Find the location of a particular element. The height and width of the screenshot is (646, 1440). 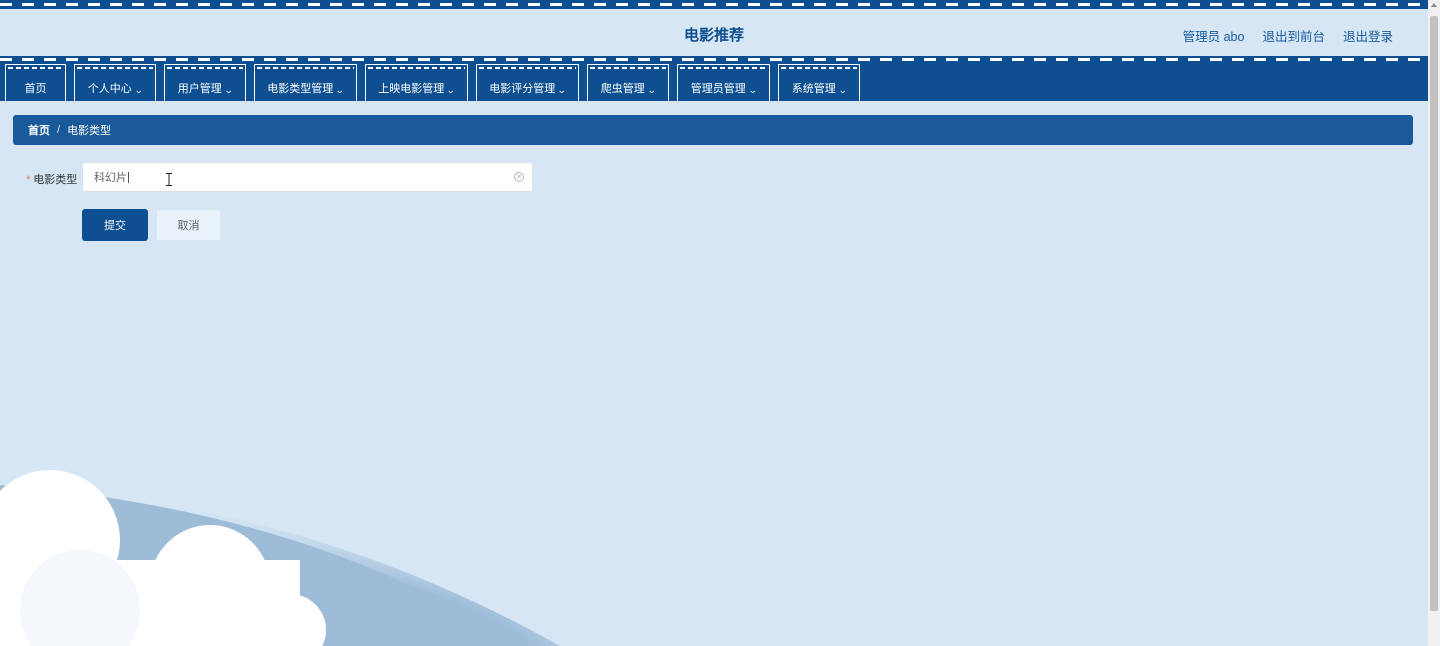

film-strip-decoration is located at coordinates (714, 4).